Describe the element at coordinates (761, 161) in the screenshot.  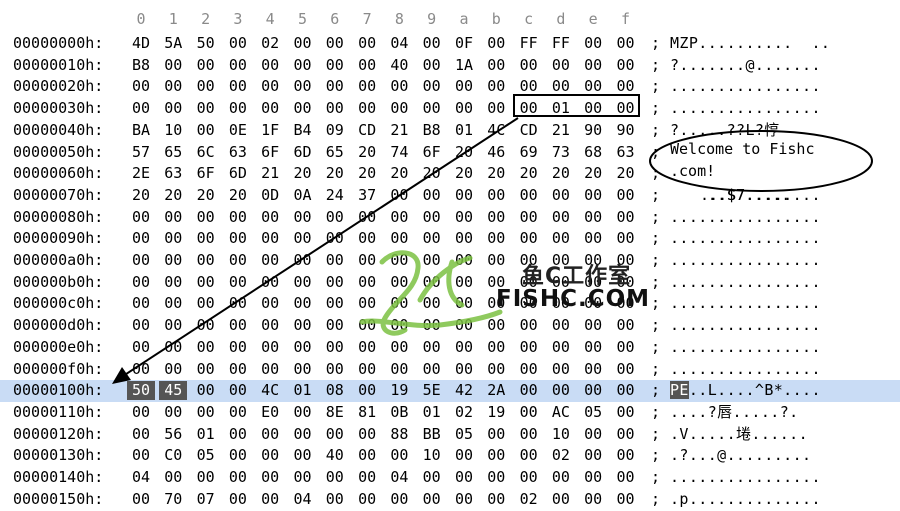
I see `callout-ellipse` at that location.